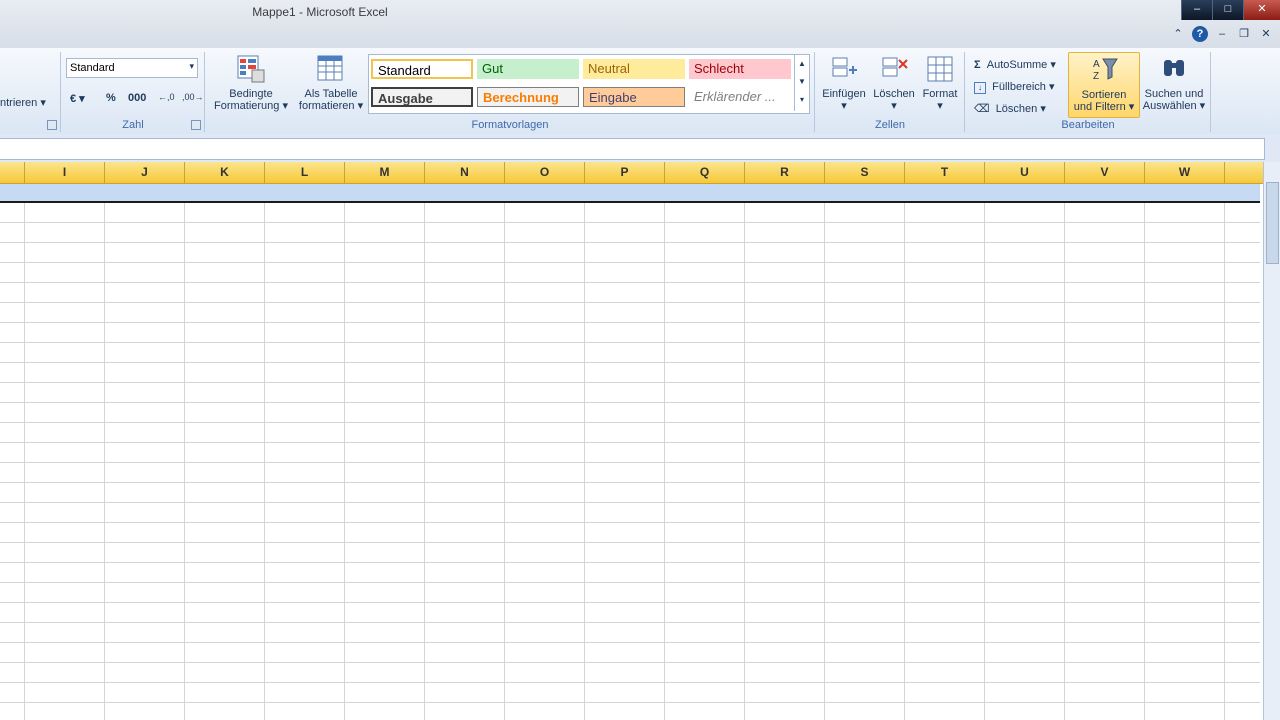 The width and height of the screenshot is (1280, 720). Describe the element at coordinates (247, 106) in the screenshot. I see `conditional-formatting-label-2: Formatierung` at that location.